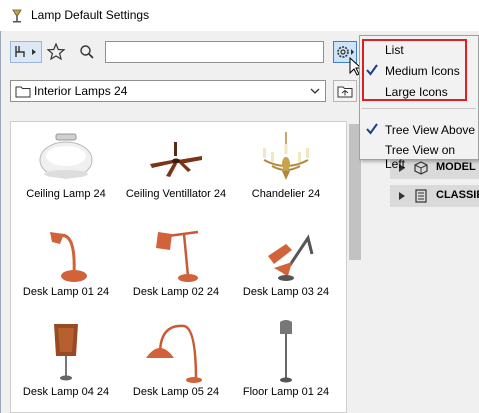 This screenshot has width=479, height=413. What do you see at coordinates (315, 91) in the screenshot?
I see `chevron-down-icon` at bounding box center [315, 91].